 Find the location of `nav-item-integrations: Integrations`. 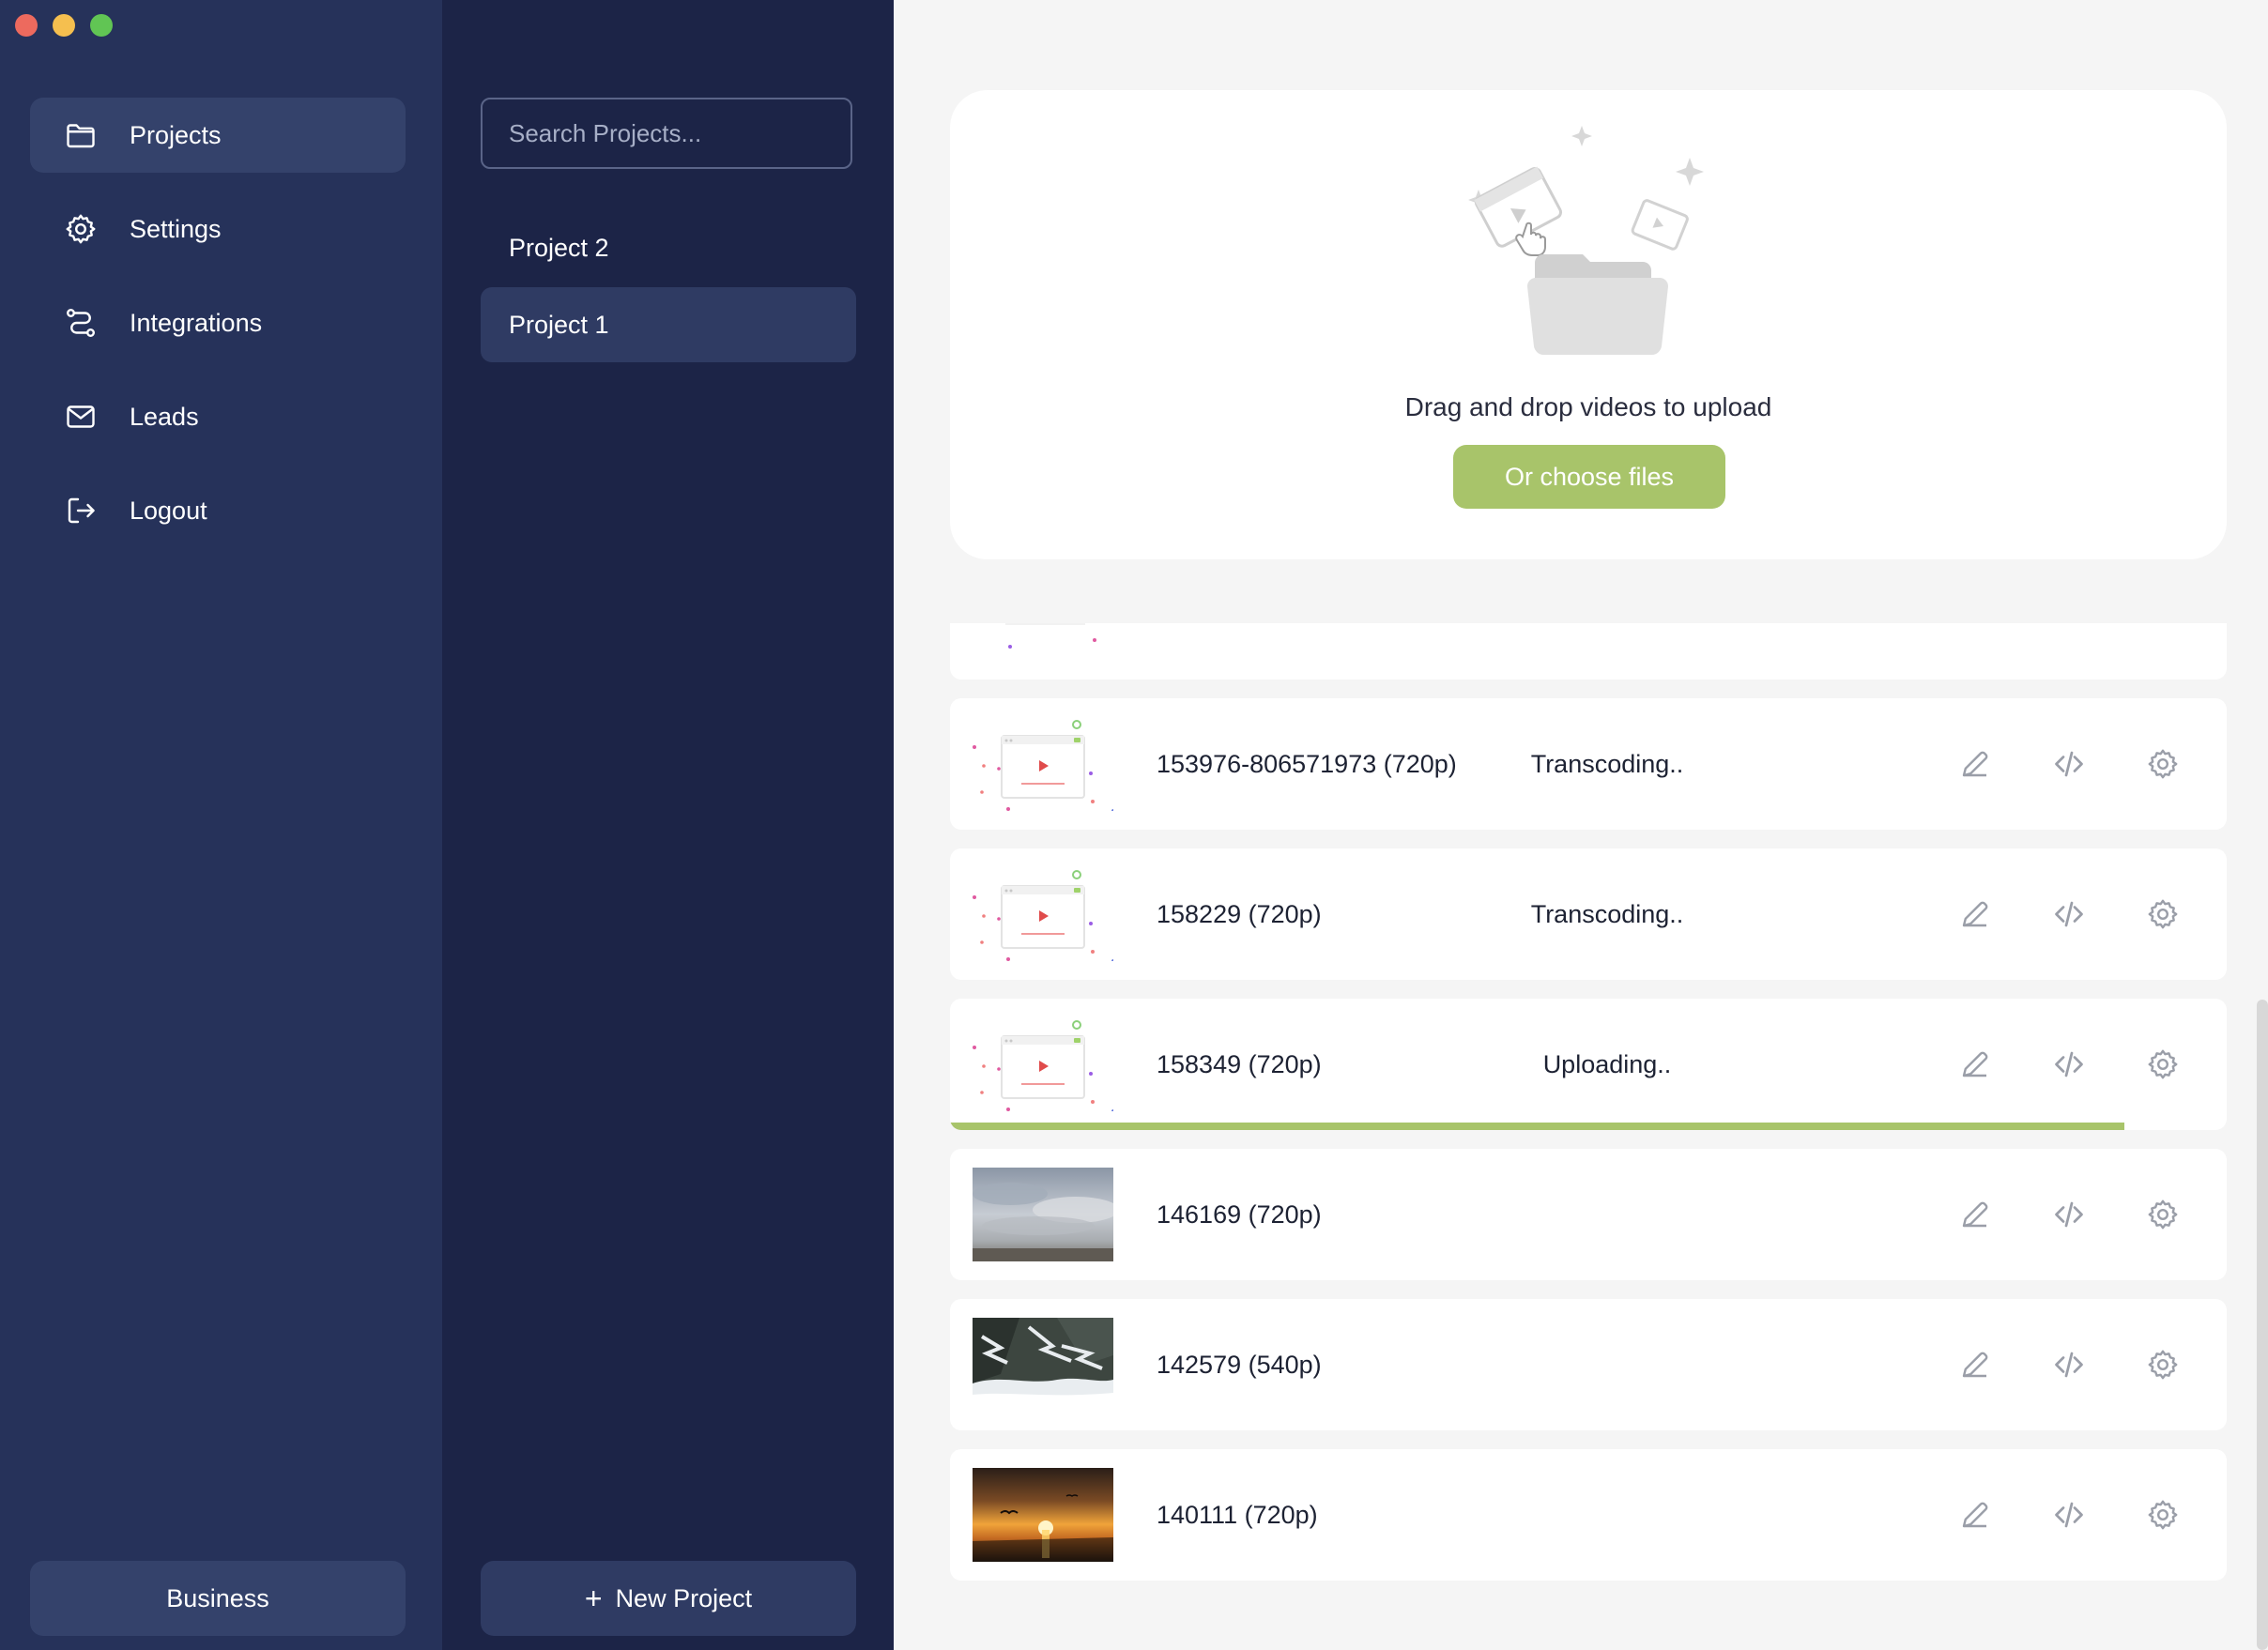

nav-item-integrations: Integrations is located at coordinates (218, 322).